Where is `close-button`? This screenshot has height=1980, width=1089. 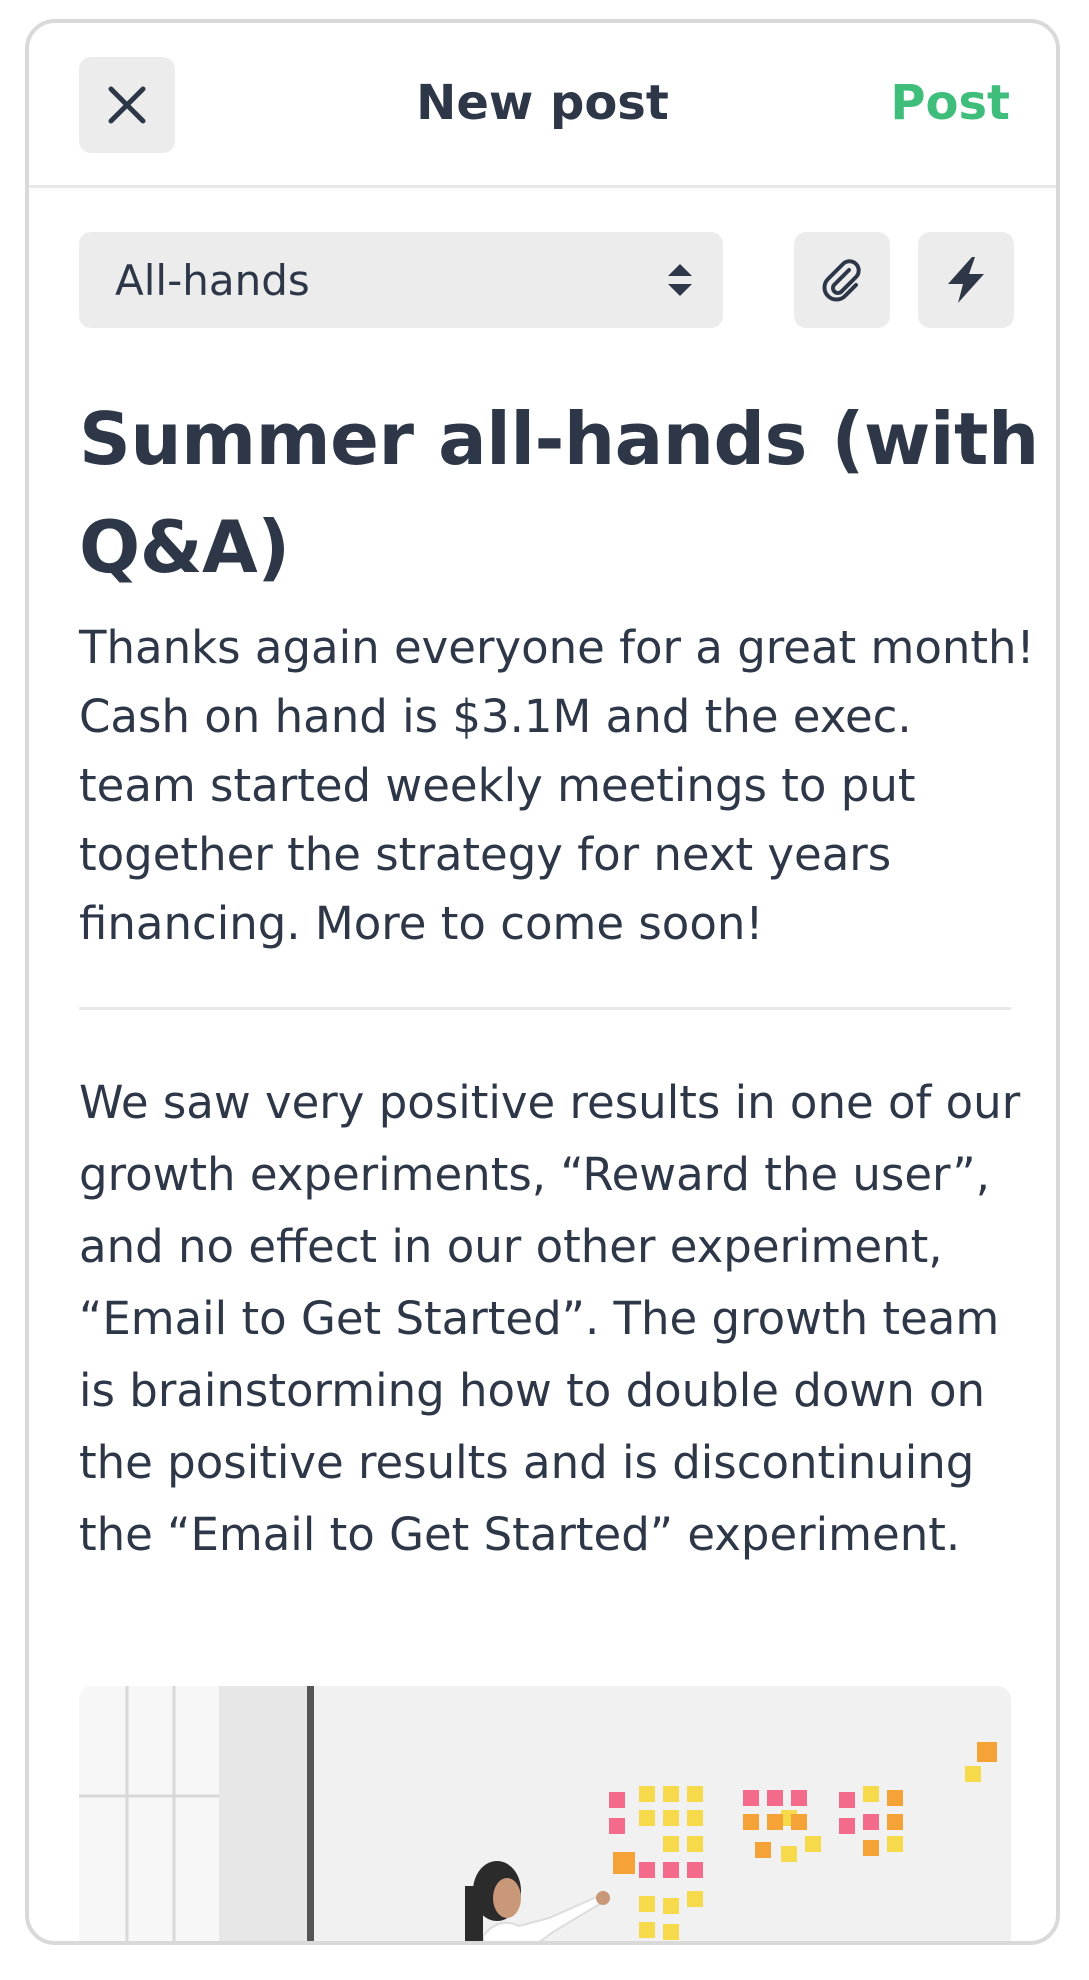 close-button is located at coordinates (127, 105).